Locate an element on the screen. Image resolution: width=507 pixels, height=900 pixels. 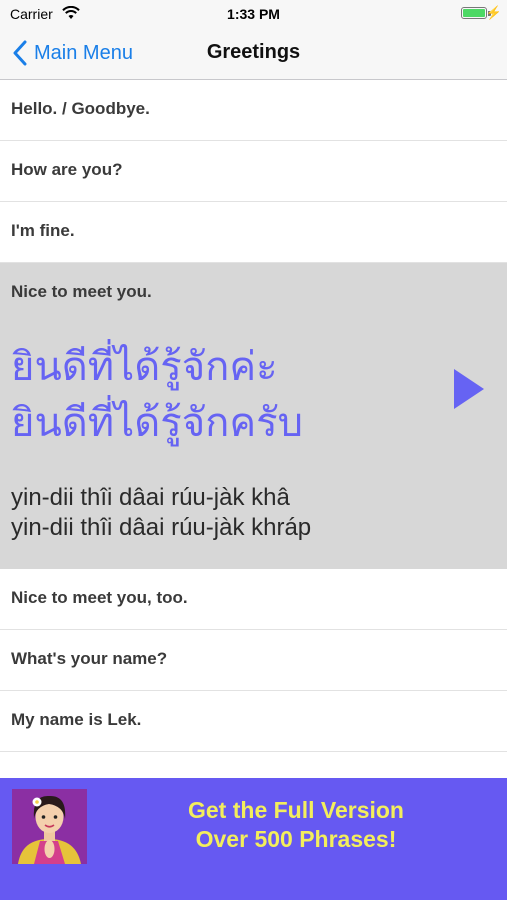
upgrade-banner: Get the Full Version Over 500 Phrases! is located at coordinates (253, 839).